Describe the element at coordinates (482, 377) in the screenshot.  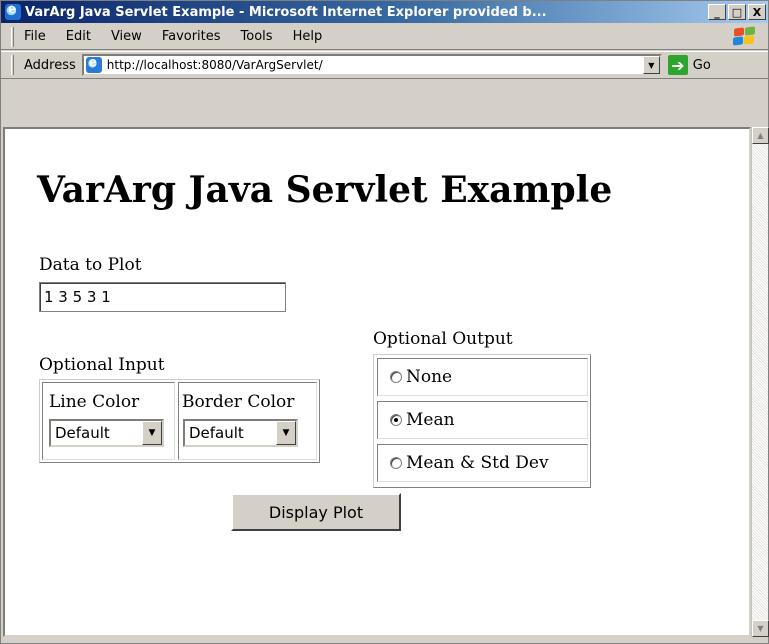
I see `output-option-none: None` at that location.